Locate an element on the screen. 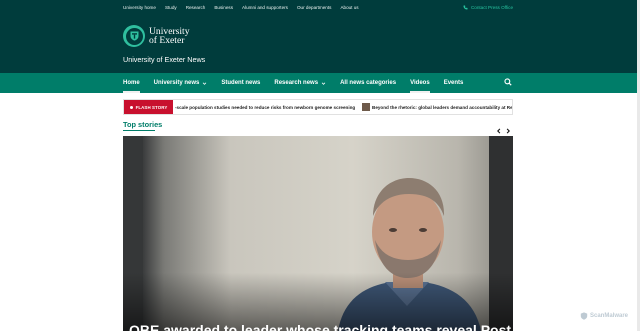 The height and width of the screenshot is (331, 640). nav-item-label: Home is located at coordinates (131, 83).